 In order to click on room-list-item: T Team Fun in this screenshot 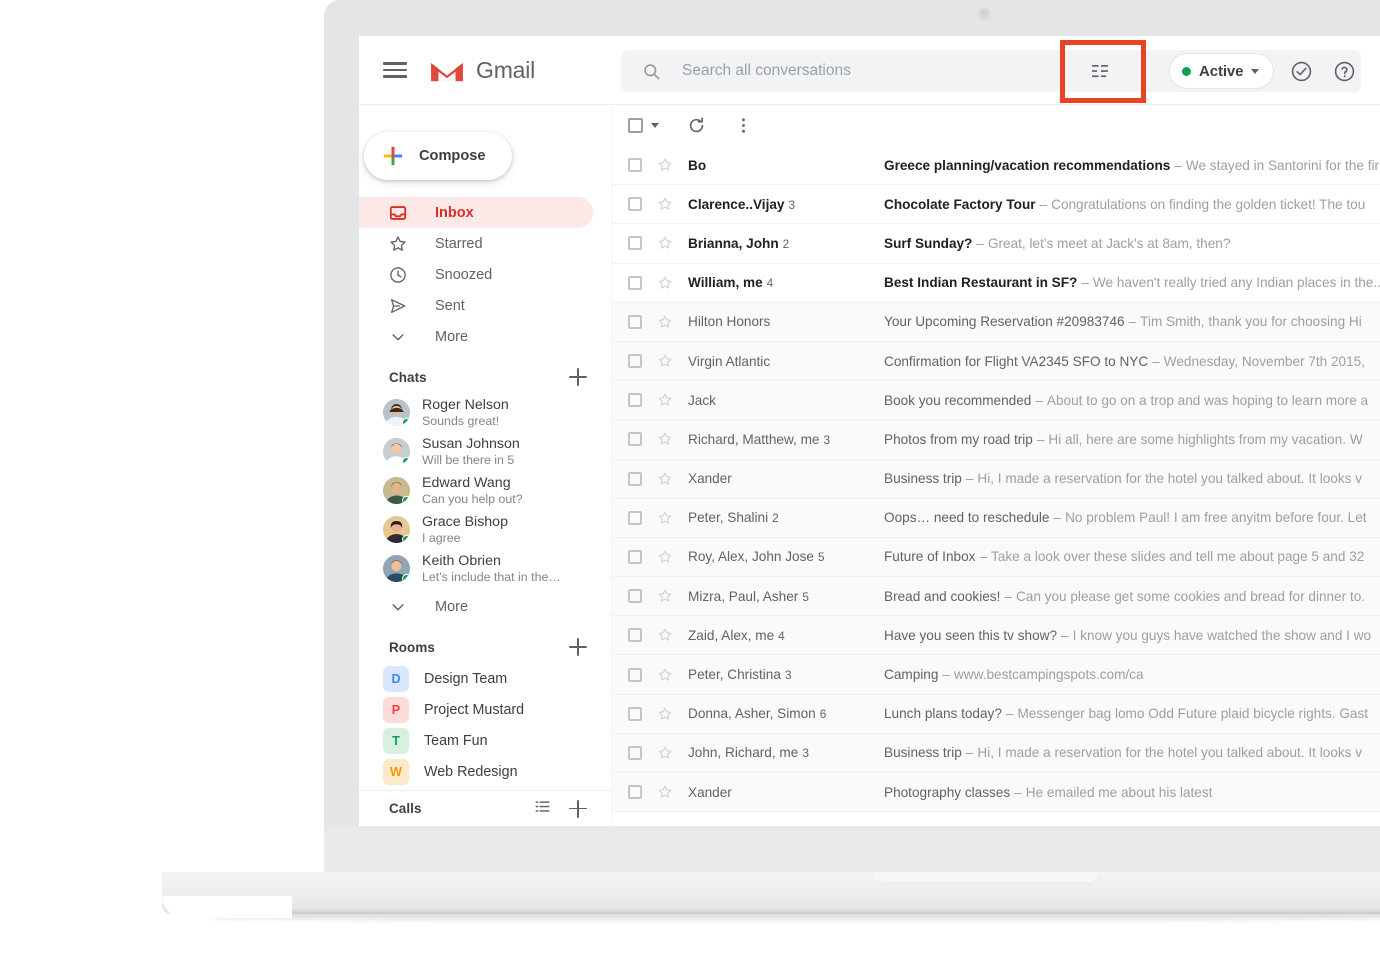, I will do `click(485, 740)`.